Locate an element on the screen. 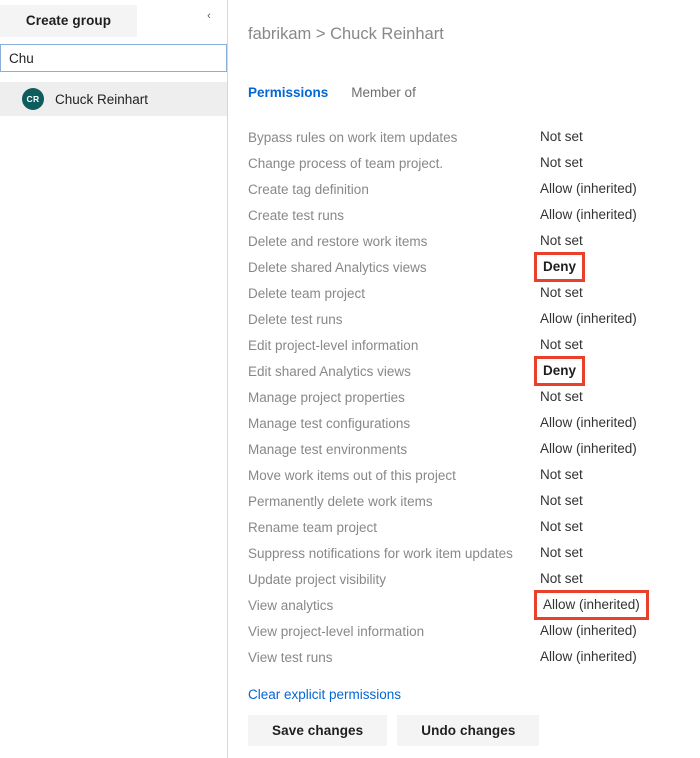 This screenshot has height=758, width=700. permission-row: Update project visibility Not set is located at coordinates (468, 579).